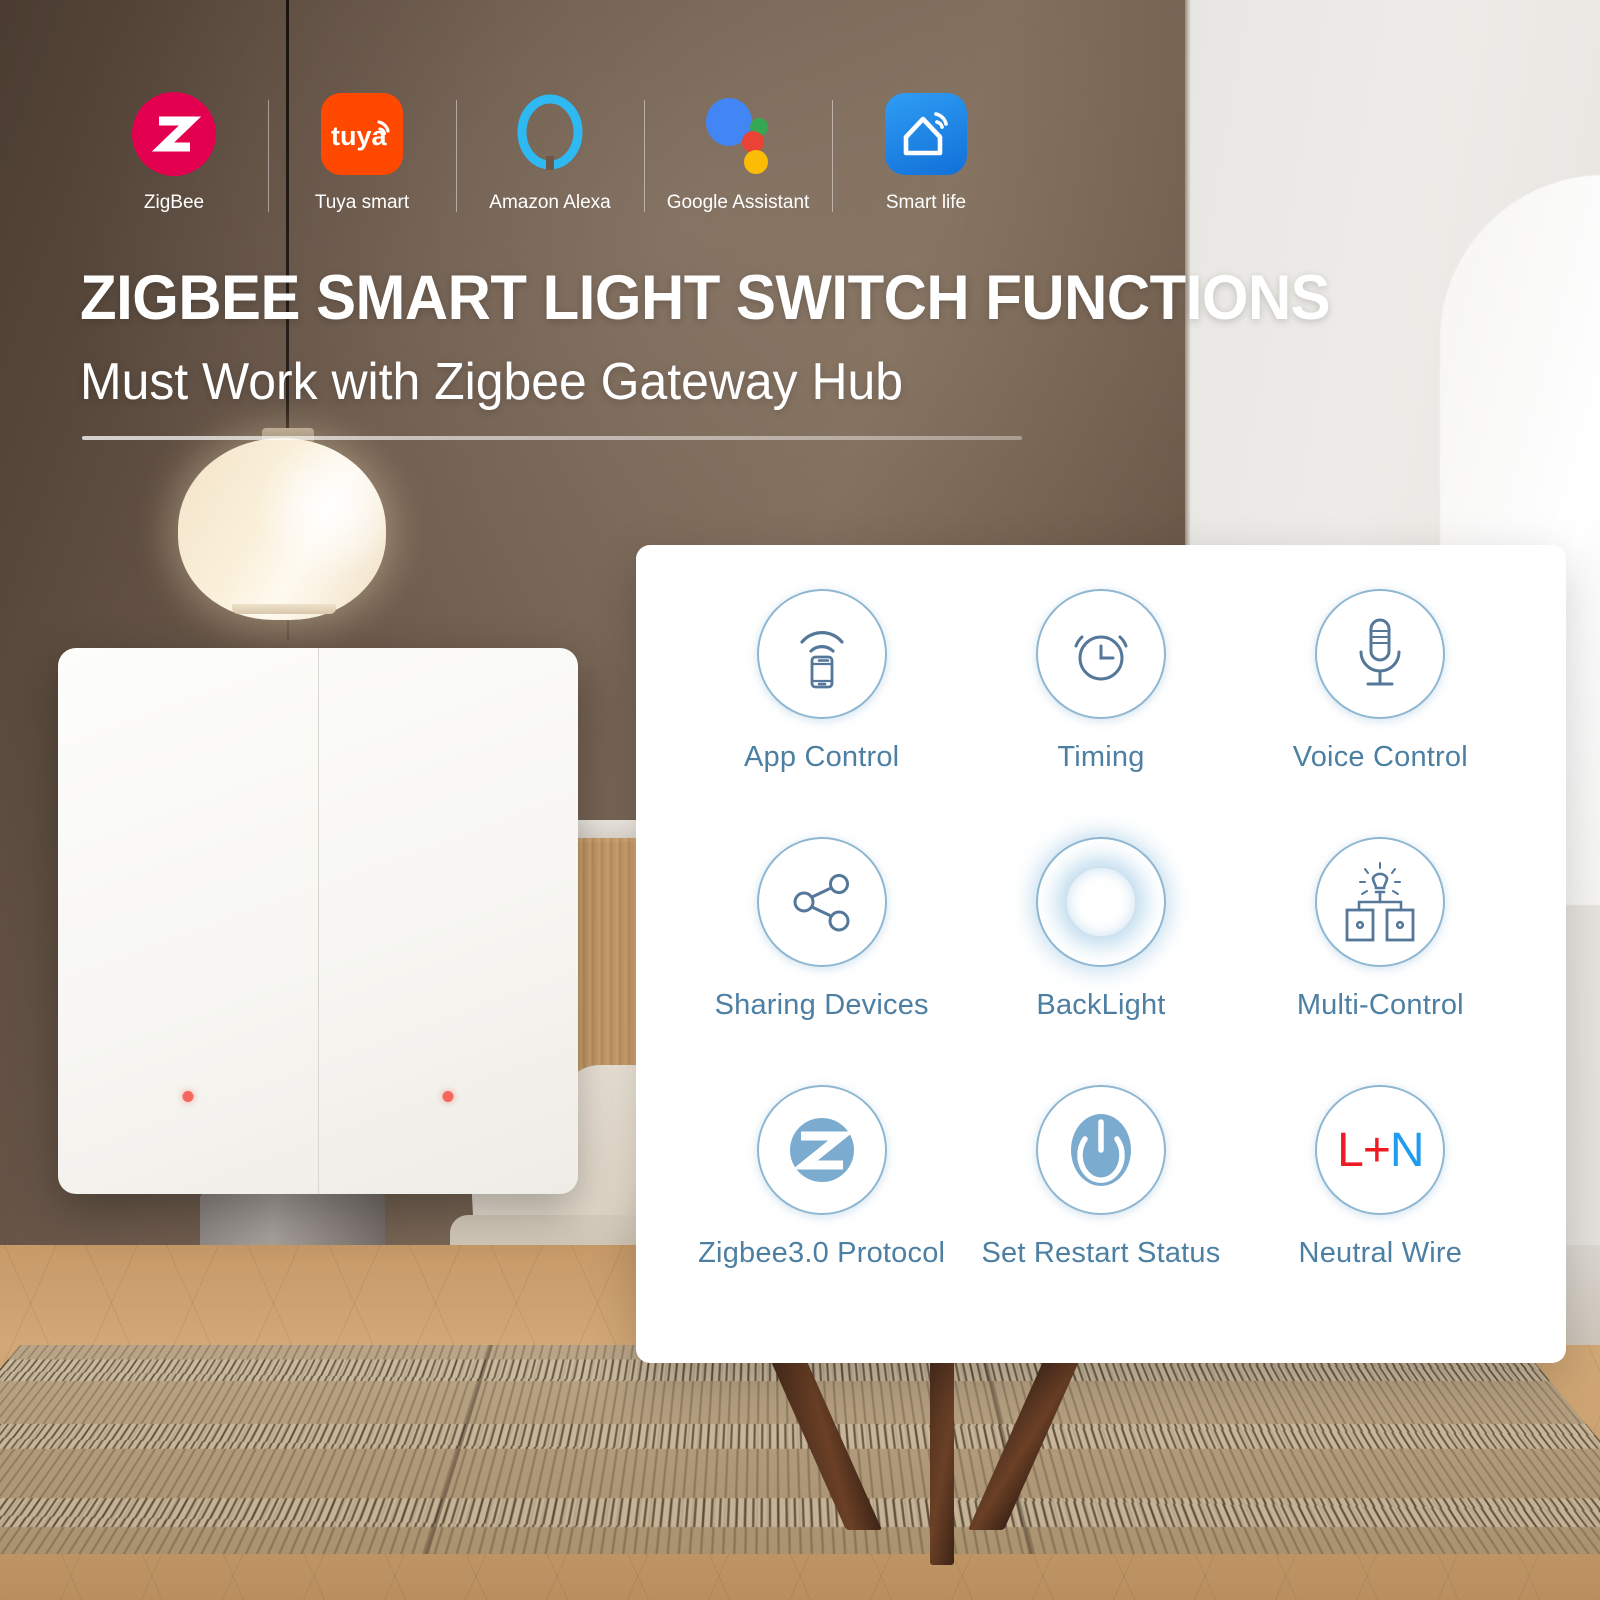 This screenshot has height=1600, width=1600. What do you see at coordinates (705, 298) in the screenshot?
I see `page-title: ZIGBEE SMART LIGHT SWITCH FUNCTIONS` at bounding box center [705, 298].